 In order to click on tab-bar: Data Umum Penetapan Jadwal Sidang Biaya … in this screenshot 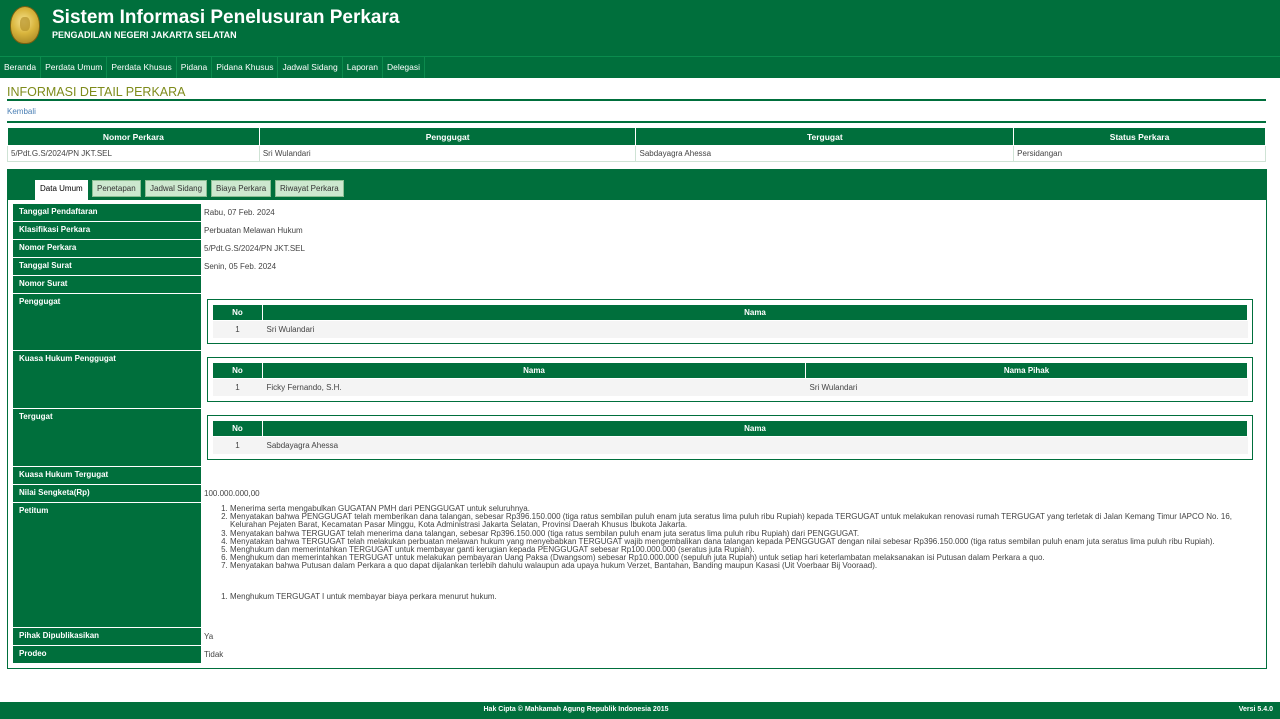, I will do `click(637, 185)`.